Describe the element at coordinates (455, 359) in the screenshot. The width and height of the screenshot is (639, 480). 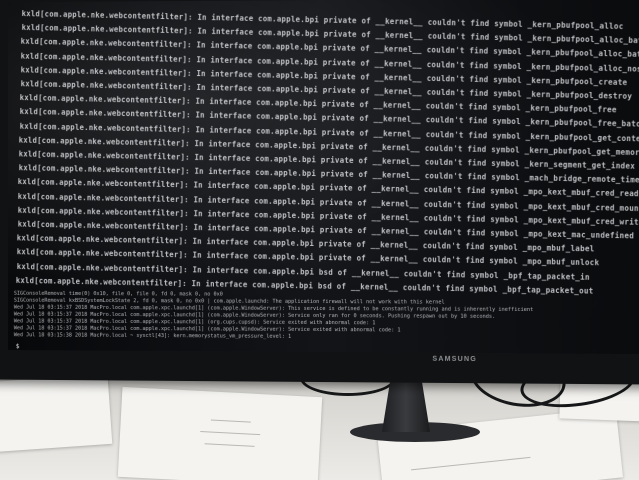
I see `monitor-brand-logo: SAMSUNG` at that location.